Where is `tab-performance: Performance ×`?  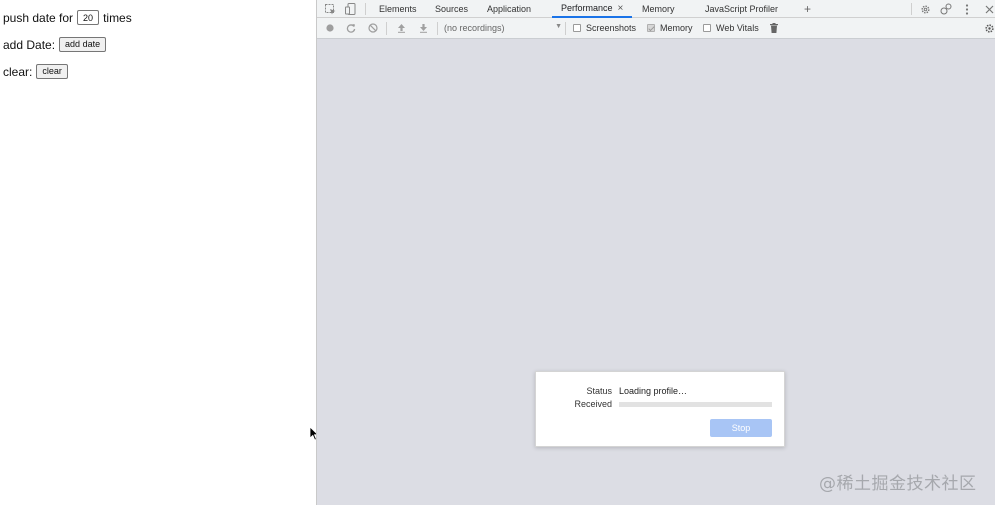
tab-performance: Performance × is located at coordinates (592, 9).